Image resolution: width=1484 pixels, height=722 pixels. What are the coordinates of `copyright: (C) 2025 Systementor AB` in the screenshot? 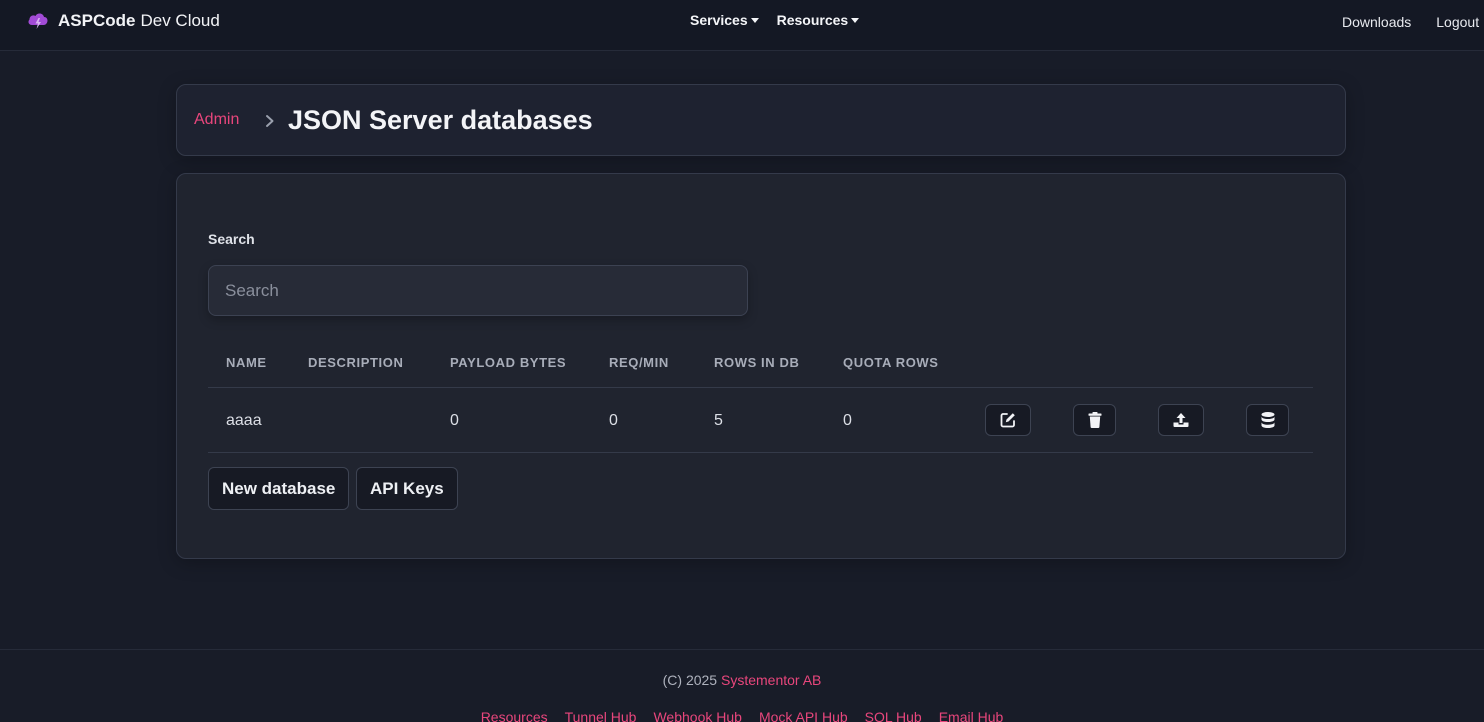 It's located at (742, 680).